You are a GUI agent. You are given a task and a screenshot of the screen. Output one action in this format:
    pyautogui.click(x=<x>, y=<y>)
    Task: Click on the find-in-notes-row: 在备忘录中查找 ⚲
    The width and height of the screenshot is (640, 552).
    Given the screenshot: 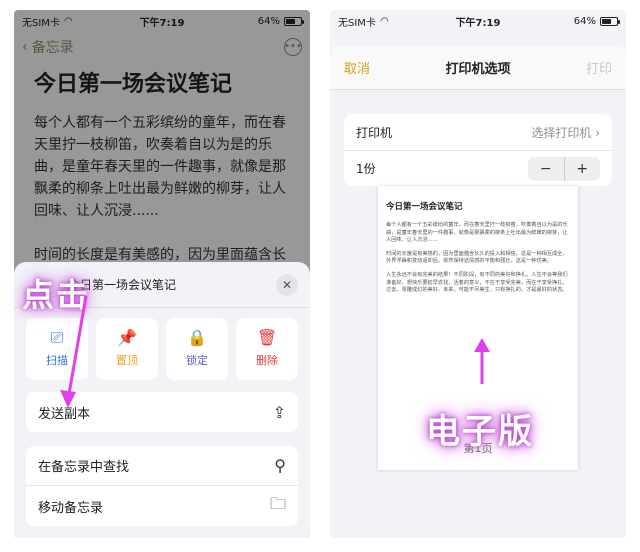 What is the action you would take?
    pyautogui.click(x=162, y=466)
    